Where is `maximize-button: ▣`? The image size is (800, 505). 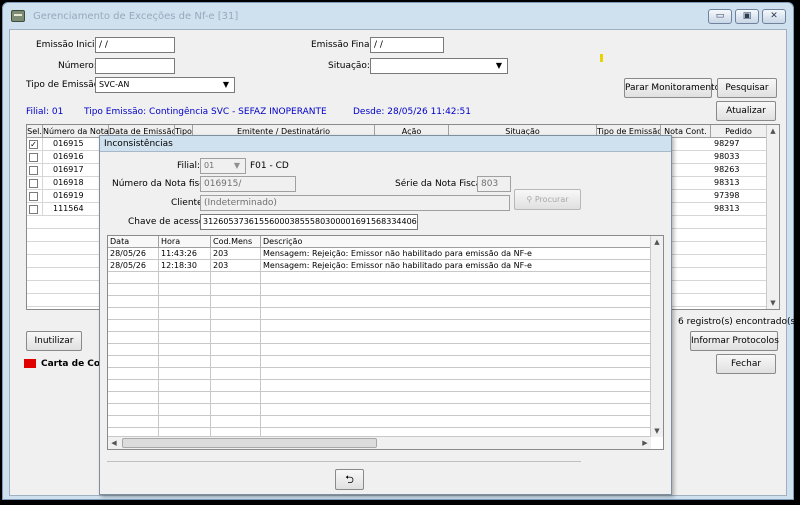
maximize-button: ▣ is located at coordinates (747, 16).